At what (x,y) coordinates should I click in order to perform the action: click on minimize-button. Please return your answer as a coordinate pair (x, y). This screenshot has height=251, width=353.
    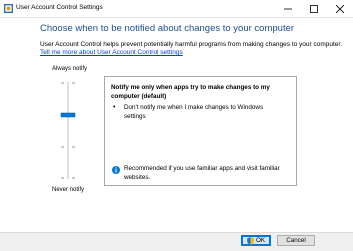
    Looking at the image, I should click on (288, 8).